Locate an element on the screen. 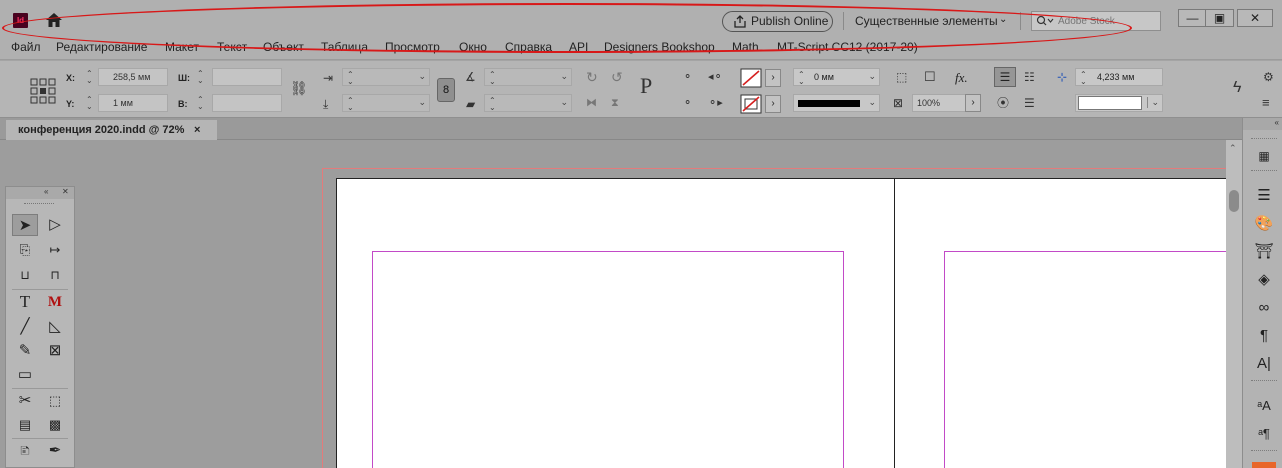  close-tab-icon: × is located at coordinates (197, 130).